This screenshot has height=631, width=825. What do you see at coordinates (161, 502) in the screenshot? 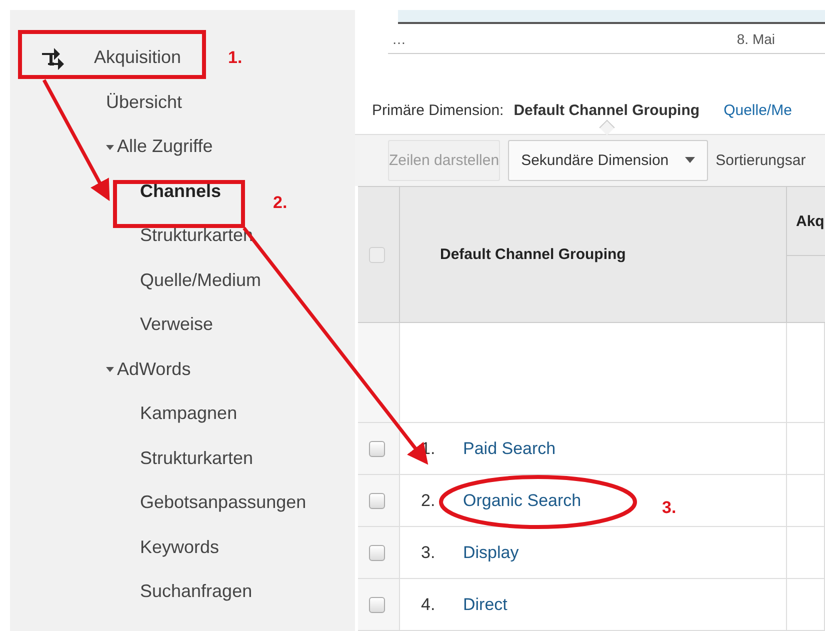
I see `nav-item: Gebotsanpassungen` at bounding box center [161, 502].